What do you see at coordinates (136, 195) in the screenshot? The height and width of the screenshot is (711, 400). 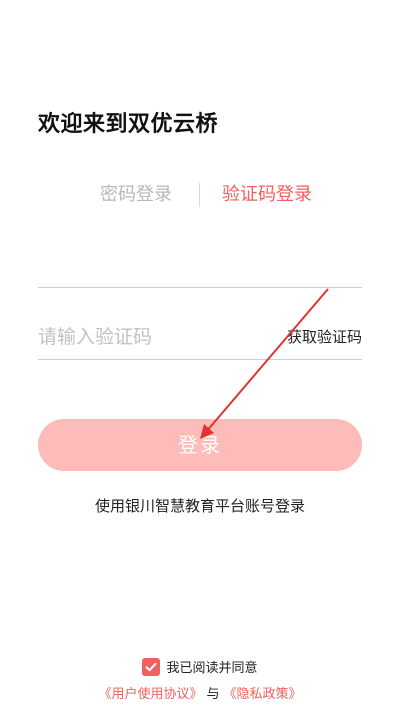 I see `tab-password-login: 密码登录` at bounding box center [136, 195].